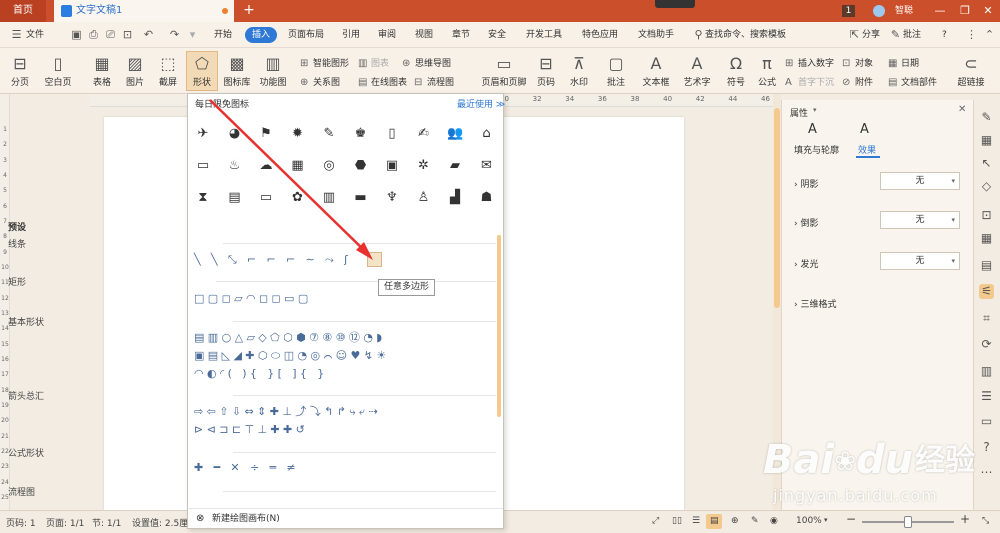 This screenshot has height=533, width=1000. I want to click on watermark-url: jingyan.baidu.com, so click(855, 495).